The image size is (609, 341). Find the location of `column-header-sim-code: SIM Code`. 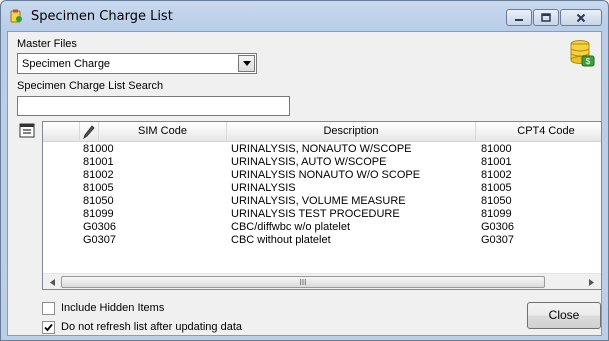

column-header-sim-code: SIM Code is located at coordinates (163, 132).